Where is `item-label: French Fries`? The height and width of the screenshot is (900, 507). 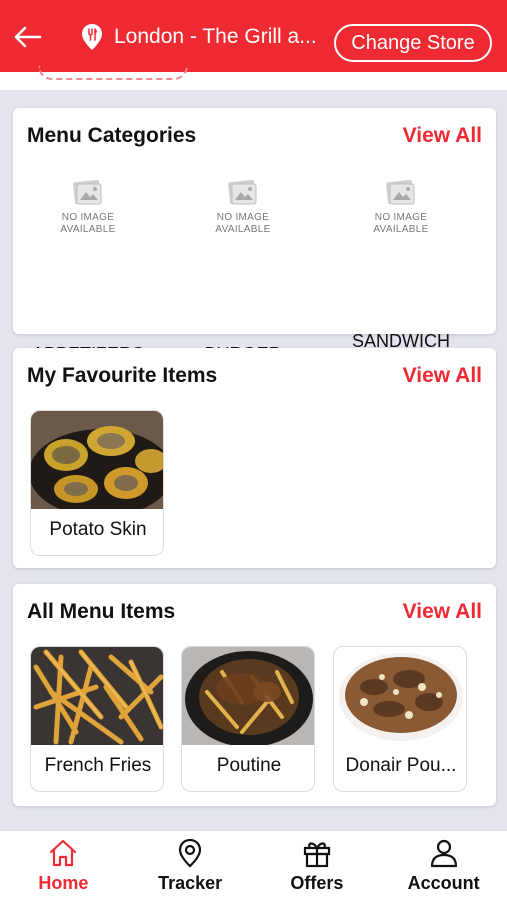 item-label: French Fries is located at coordinates (98, 765).